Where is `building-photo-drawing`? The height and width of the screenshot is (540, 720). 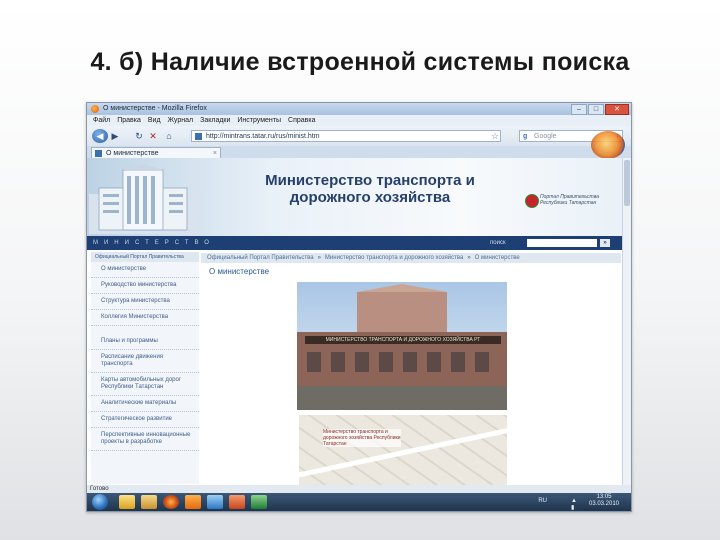 building-photo-drawing is located at coordinates (402, 347).